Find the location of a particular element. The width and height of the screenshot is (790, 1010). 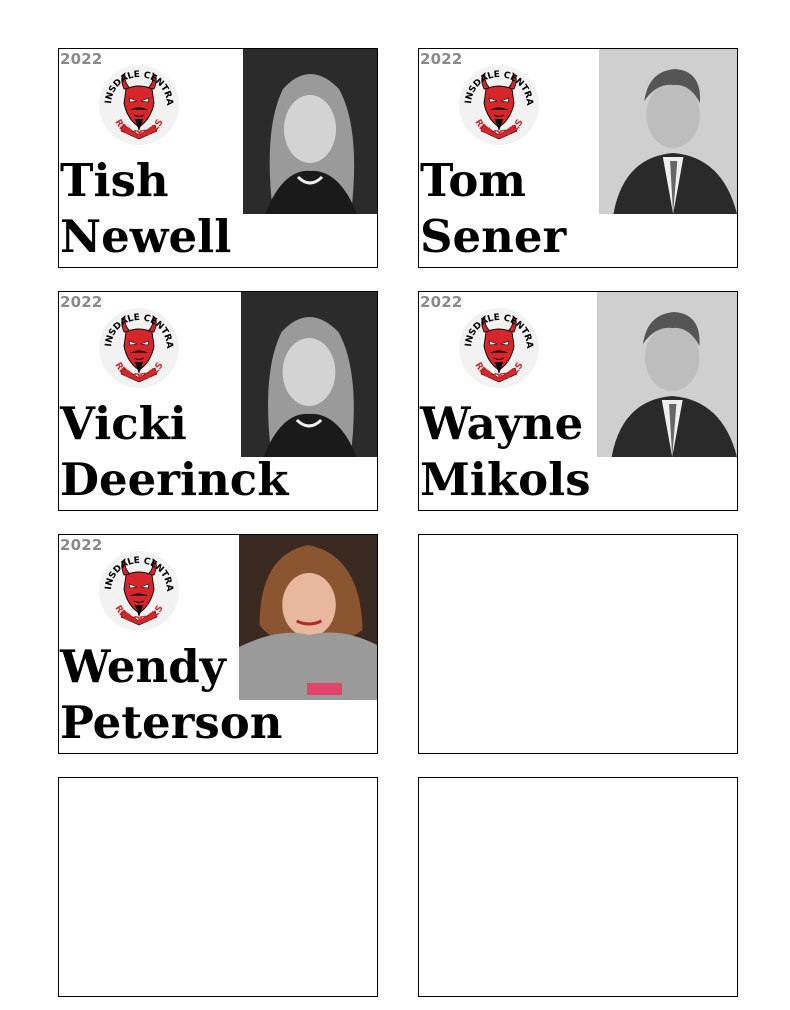

first-name: Wendy is located at coordinates (143, 666).